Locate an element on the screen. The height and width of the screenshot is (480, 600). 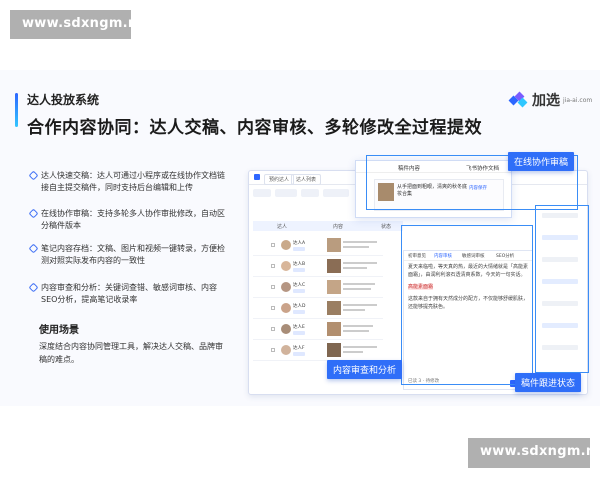
kol-name: 达人A is located at coordinates (299, 243).